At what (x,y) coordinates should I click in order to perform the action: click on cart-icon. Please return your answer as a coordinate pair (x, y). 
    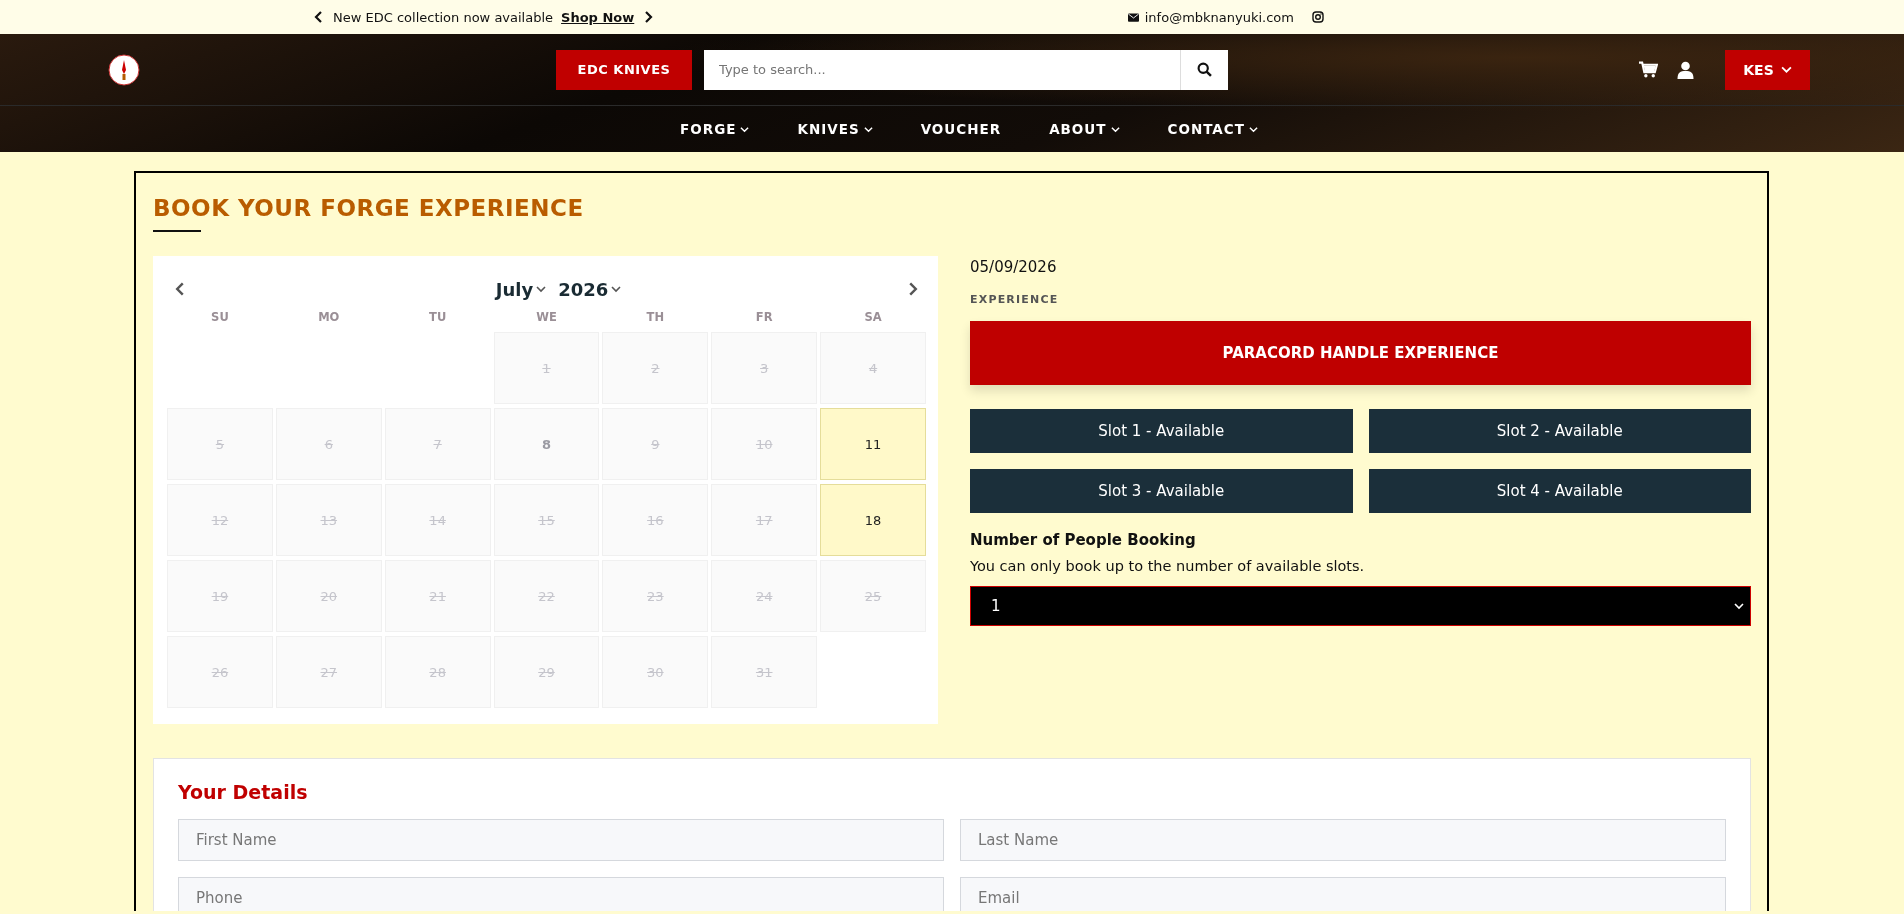
    Looking at the image, I should click on (1648, 69).